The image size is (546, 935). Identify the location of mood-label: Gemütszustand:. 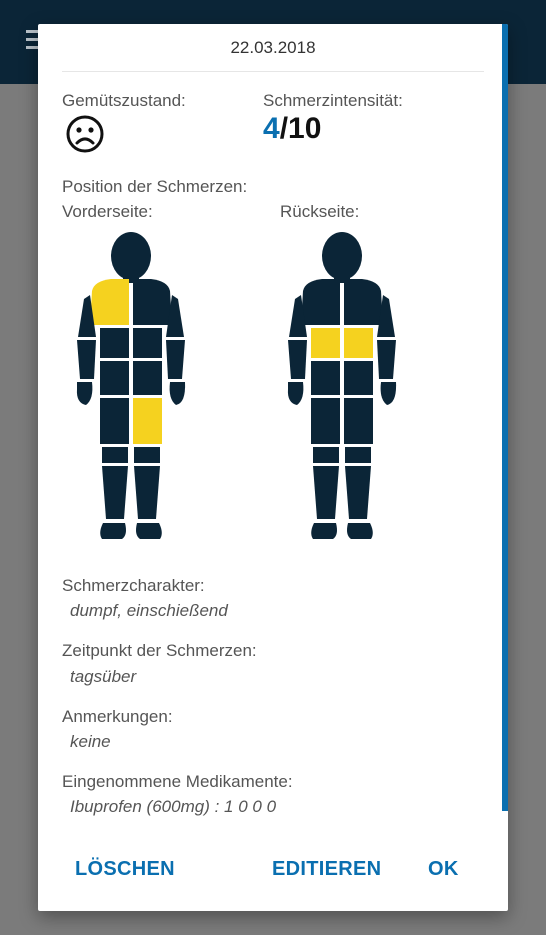
(124, 100).